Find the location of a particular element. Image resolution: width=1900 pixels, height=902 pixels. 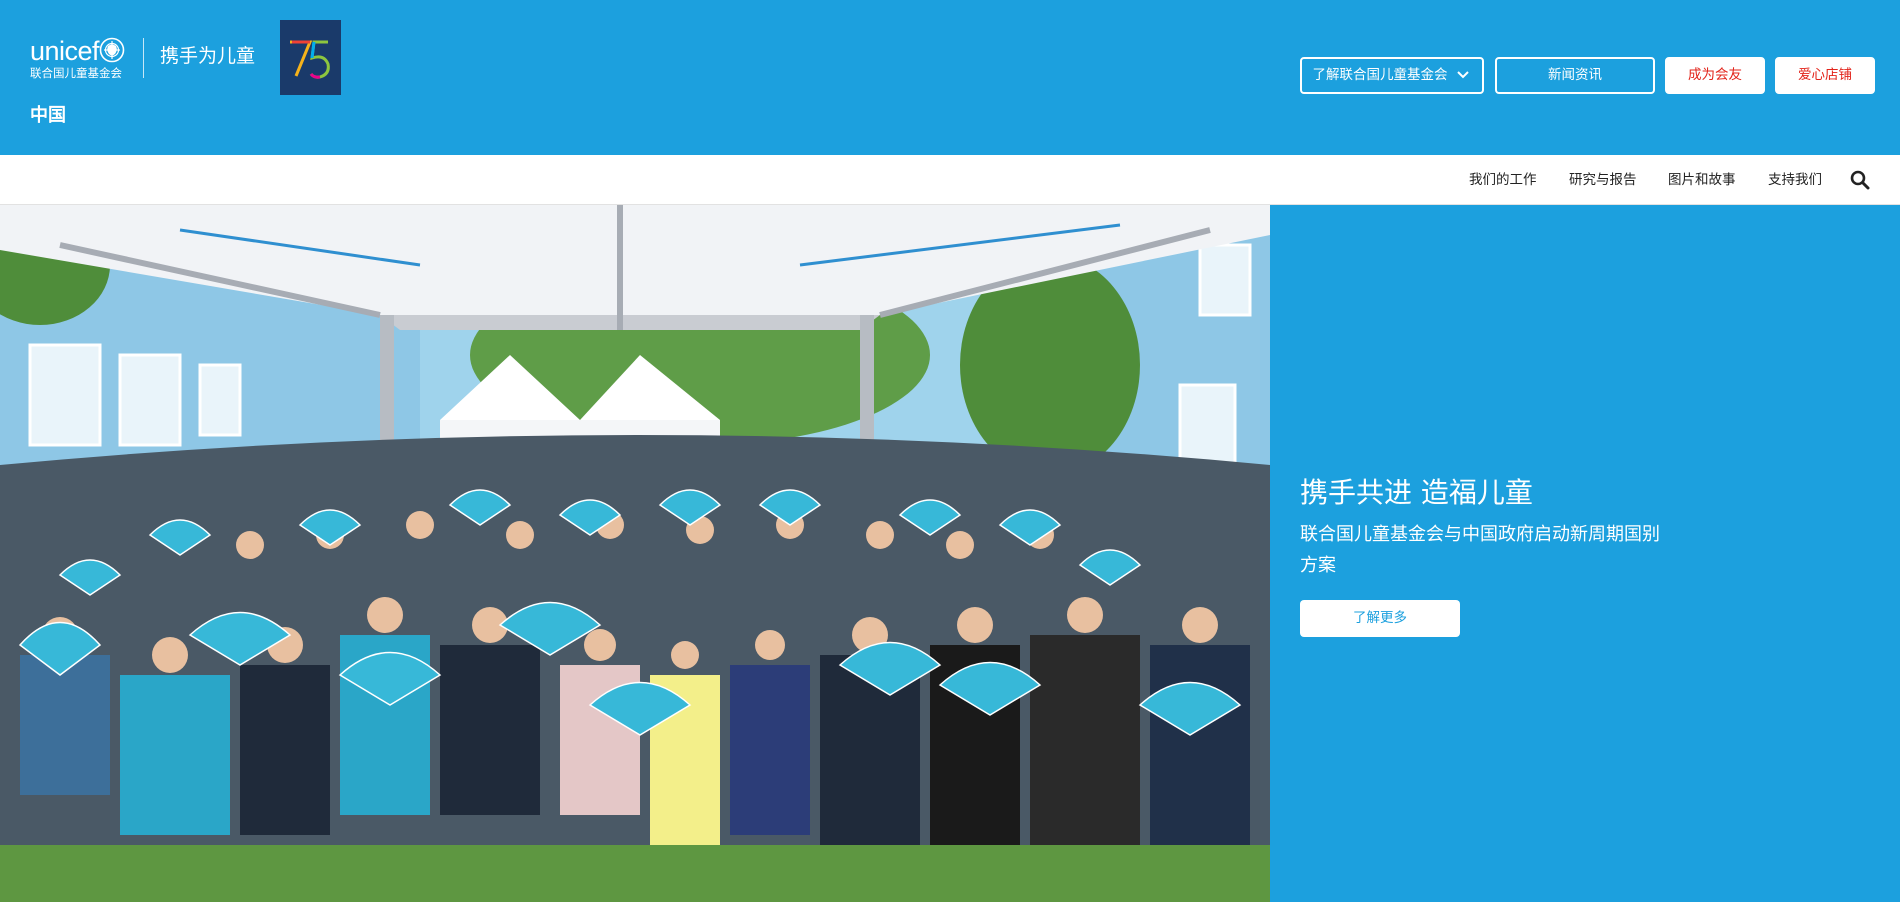

logo-subtitle: 联合国儿童基金会 is located at coordinates (76, 73).